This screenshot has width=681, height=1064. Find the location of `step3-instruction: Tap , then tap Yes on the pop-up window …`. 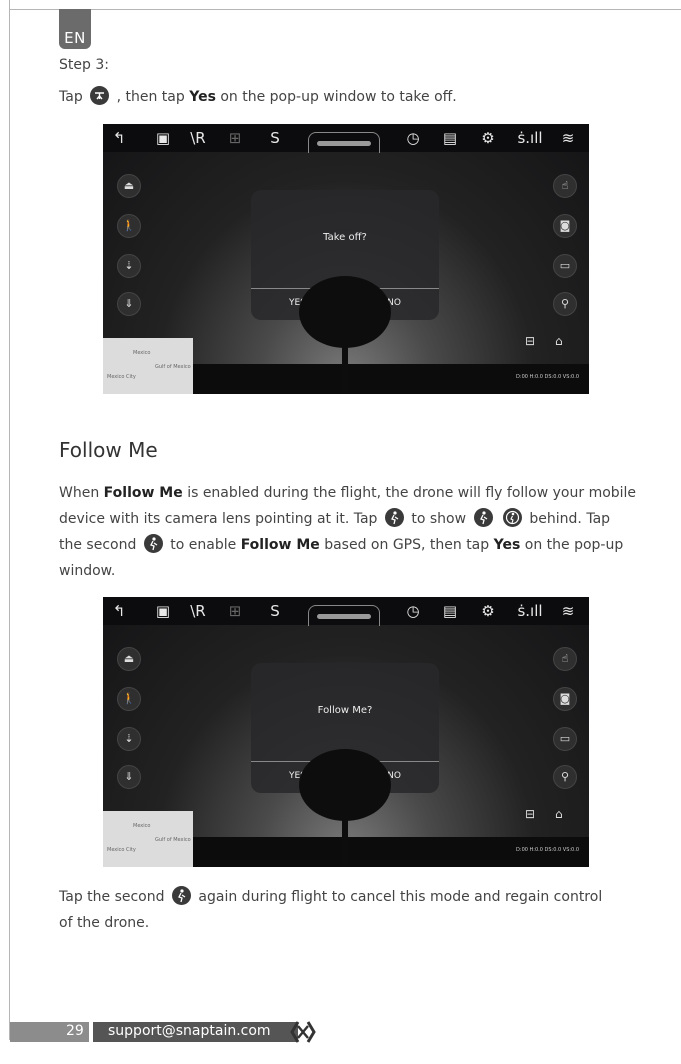

step3-instruction: Tap , then tap Yes on the pop-up window … is located at coordinates (258, 97).